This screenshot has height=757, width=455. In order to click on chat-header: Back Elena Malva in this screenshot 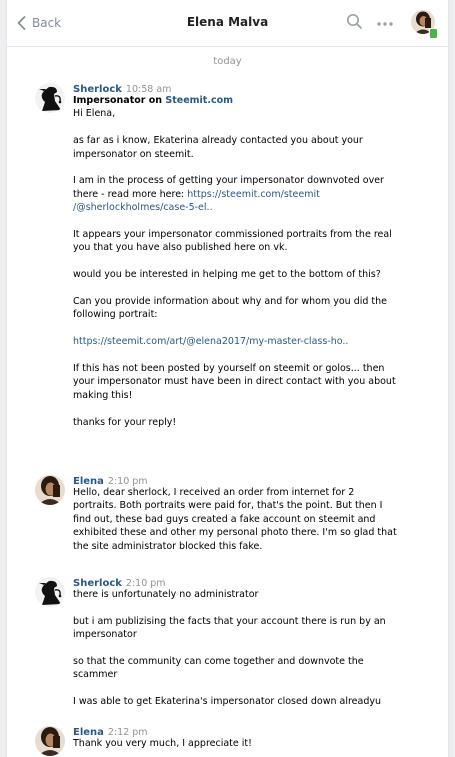, I will do `click(227, 23)`.